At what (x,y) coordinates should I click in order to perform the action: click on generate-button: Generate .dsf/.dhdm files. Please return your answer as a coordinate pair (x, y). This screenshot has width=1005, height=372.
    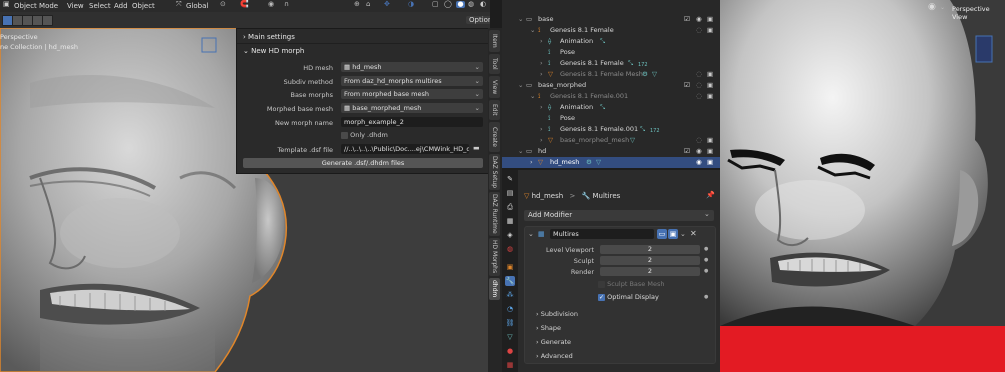
    Looking at the image, I should click on (363, 163).